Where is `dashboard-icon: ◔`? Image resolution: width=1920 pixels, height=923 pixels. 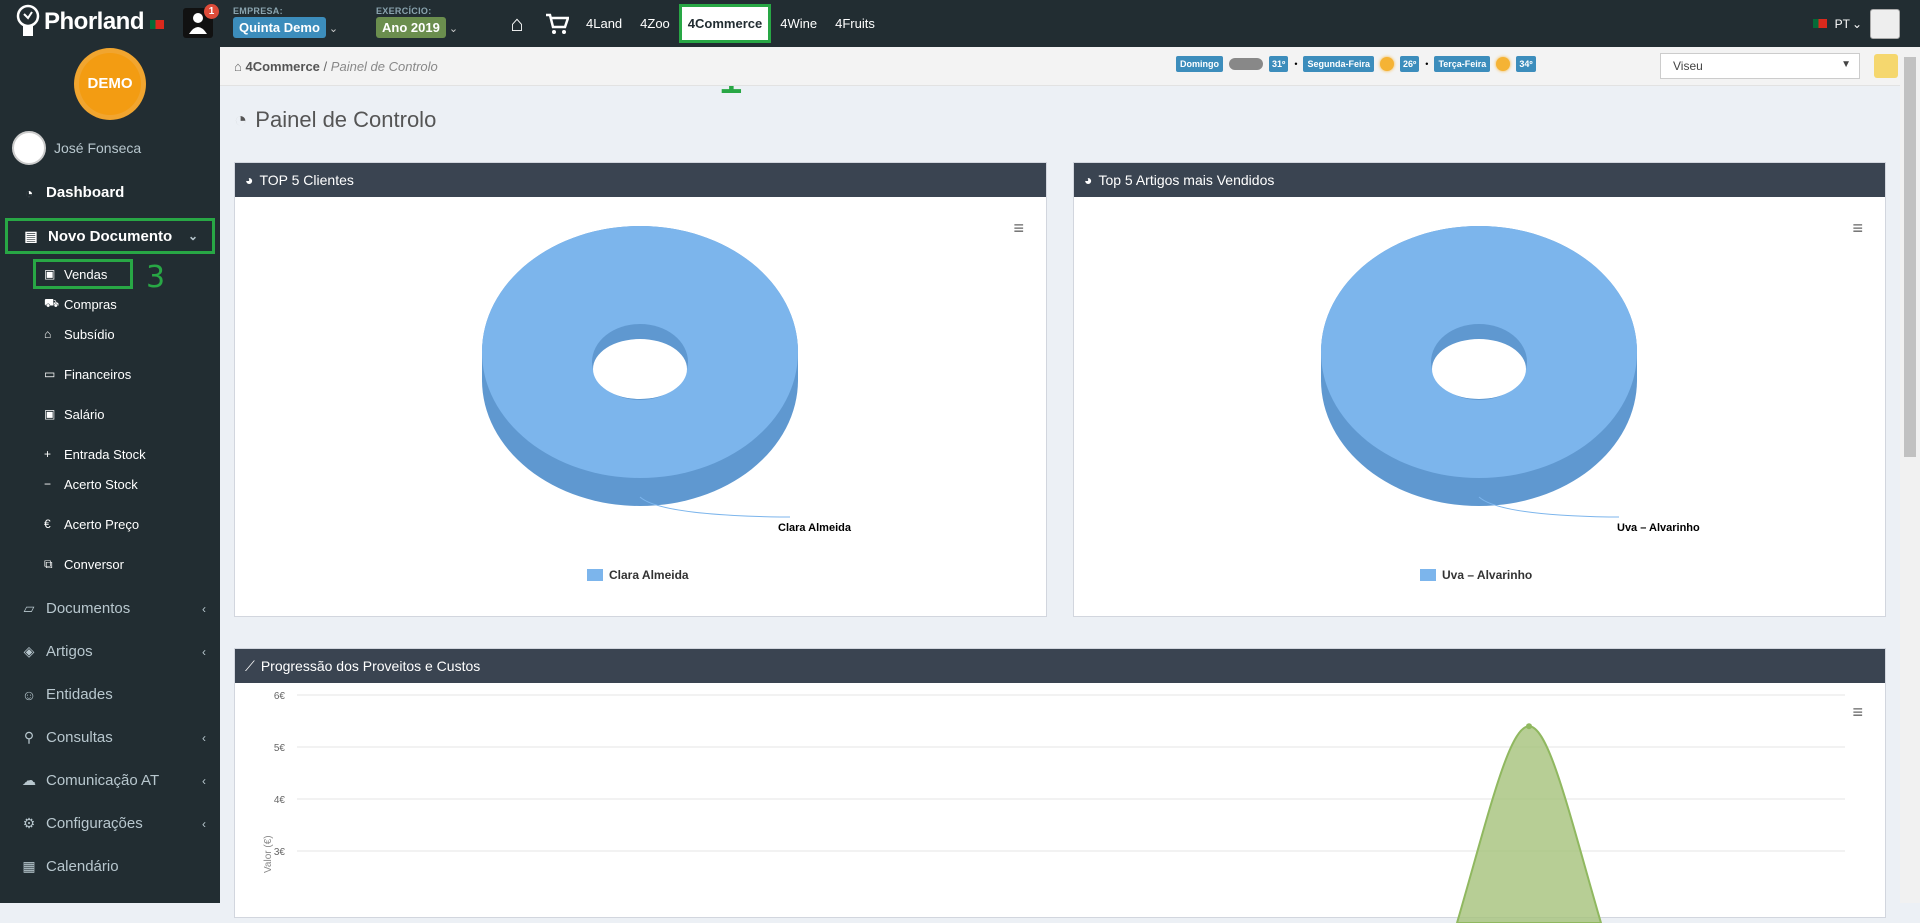
dashboard-icon: ◔ is located at coordinates (241, 119).